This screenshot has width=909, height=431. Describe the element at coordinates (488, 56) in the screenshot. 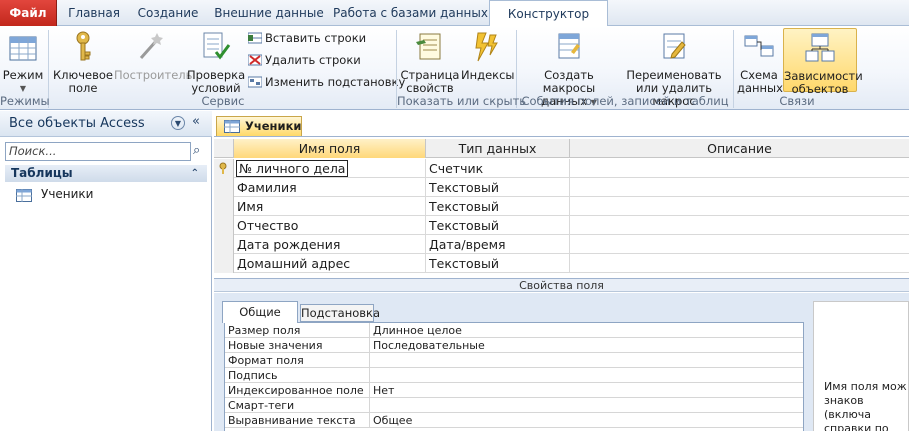

I see `indexes-button: Индексы` at that location.